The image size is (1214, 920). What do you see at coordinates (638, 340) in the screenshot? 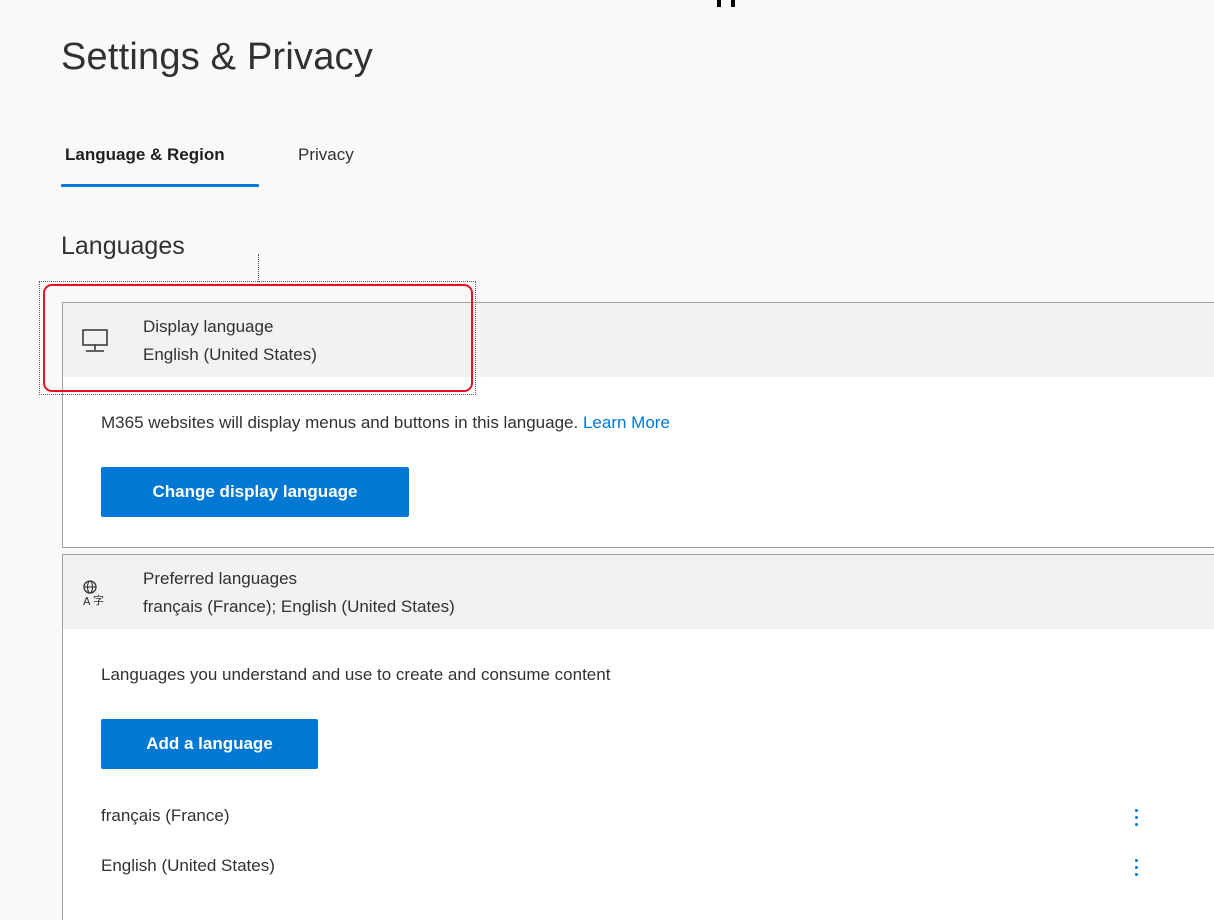
I see `display-language-header: Display language English (United States)` at bounding box center [638, 340].